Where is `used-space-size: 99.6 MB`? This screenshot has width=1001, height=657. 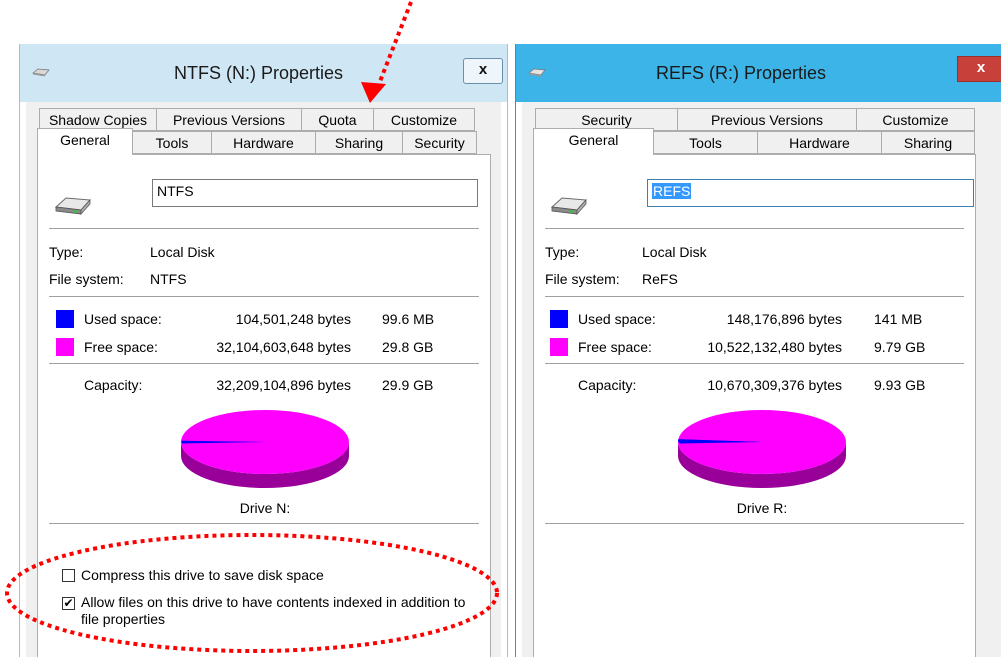 used-space-size: 99.6 MB is located at coordinates (408, 319).